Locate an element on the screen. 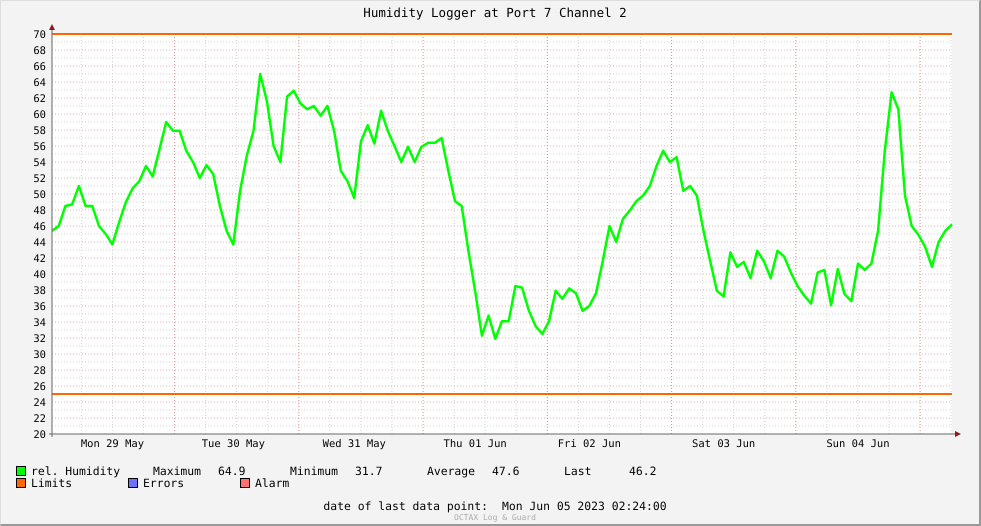 The height and width of the screenshot is (526, 981). legend-label: Errors is located at coordinates (163, 483).